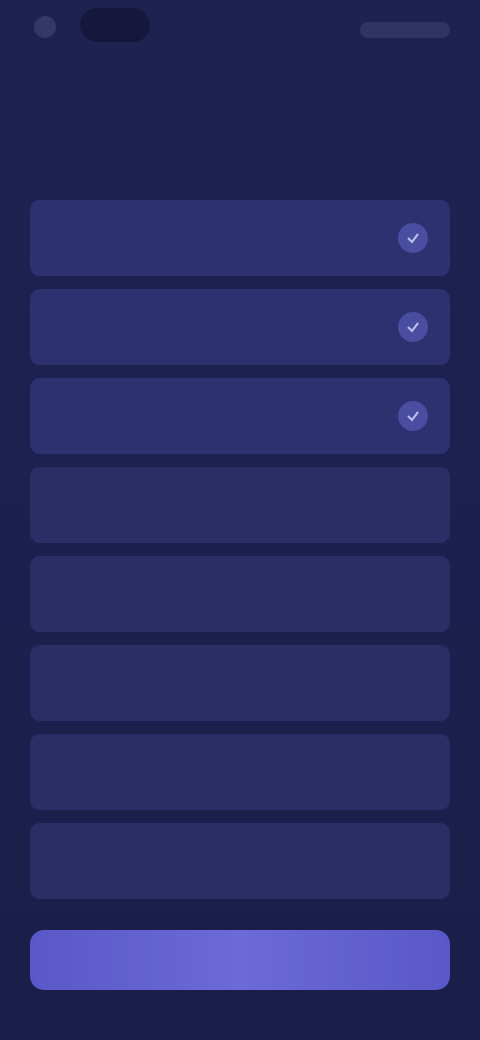 The image size is (480, 1040). I want to click on status-bar, so click(240, 30).